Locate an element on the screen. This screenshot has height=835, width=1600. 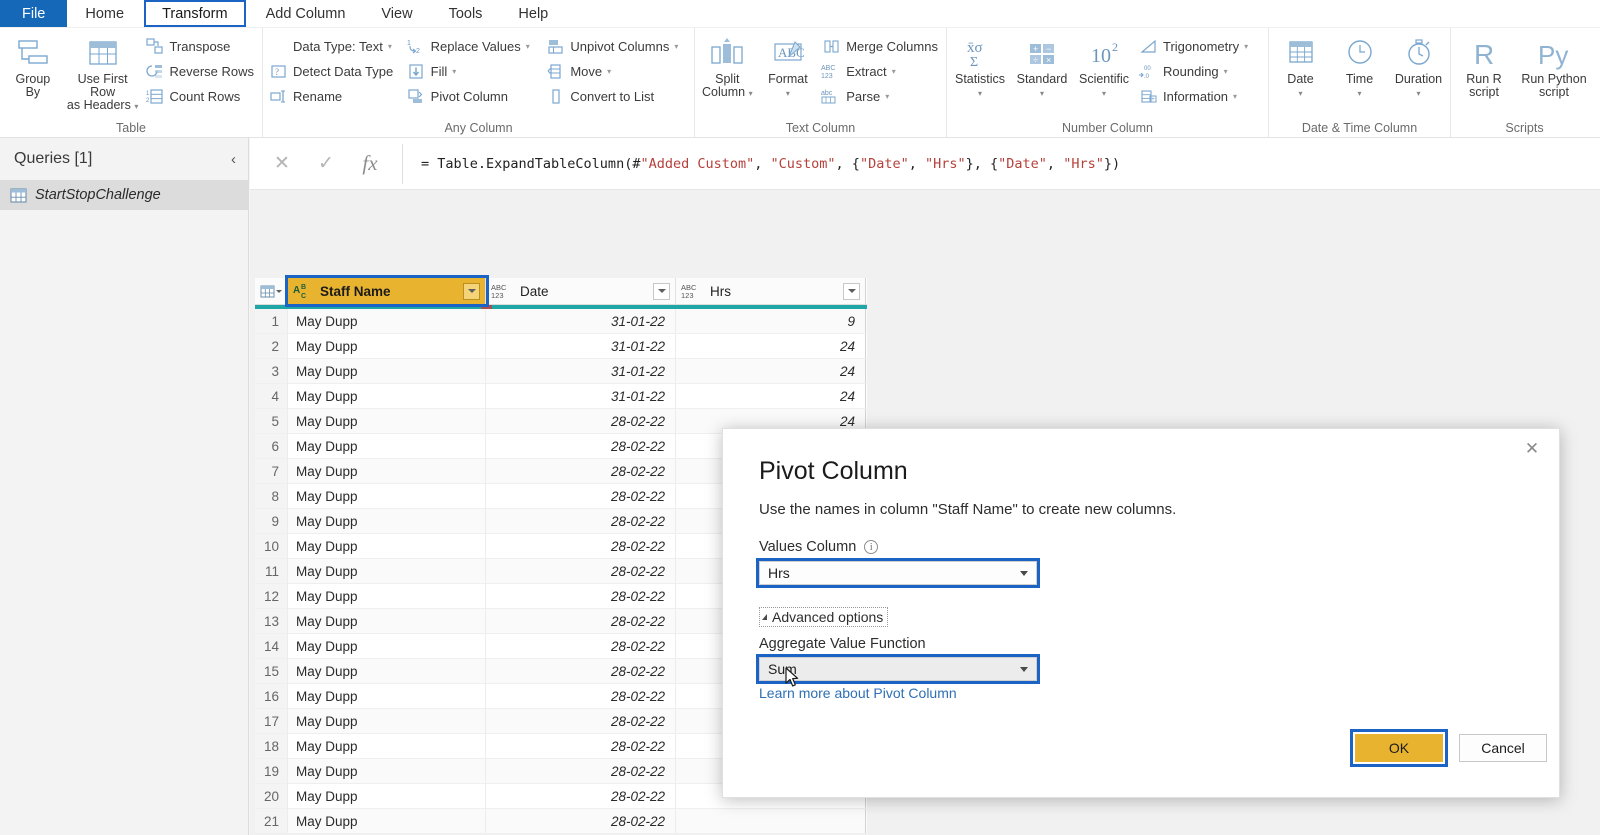
cell-num: 19 is located at coordinates (271, 771).